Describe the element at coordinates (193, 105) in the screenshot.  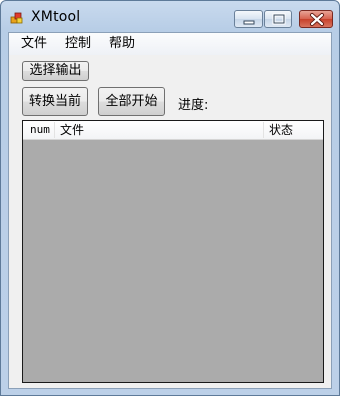
I see `progress-label: 进度:` at that location.